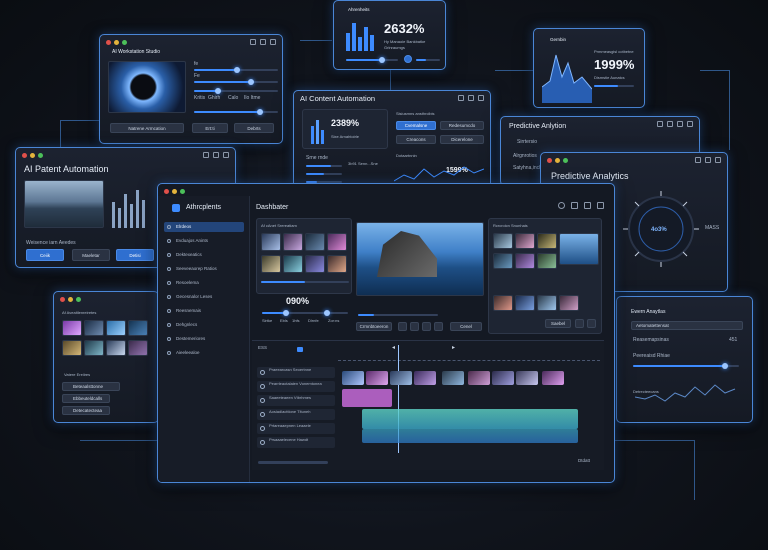 Image resolution: width=768 pixels, height=550 pixels. What do you see at coordinates (293, 462) in the screenshot?
I see `scroll-bar` at bounding box center [293, 462].